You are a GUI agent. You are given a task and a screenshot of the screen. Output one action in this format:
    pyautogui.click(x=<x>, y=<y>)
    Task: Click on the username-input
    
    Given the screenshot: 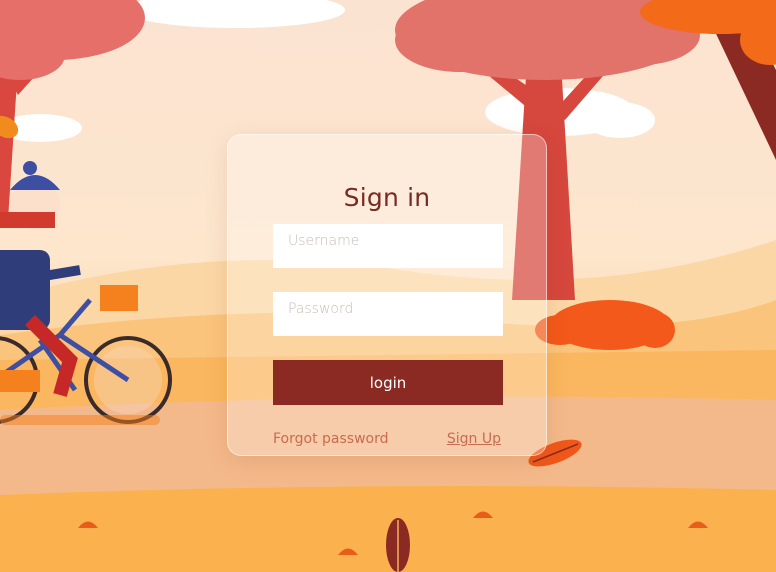 What is the action you would take?
    pyautogui.click(x=388, y=246)
    